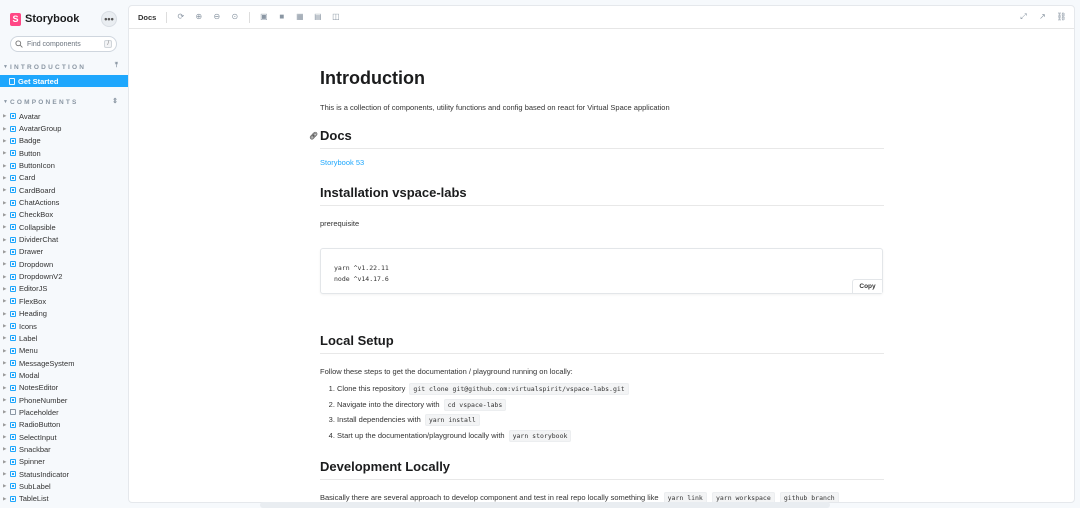 This screenshot has width=1080, height=508. What do you see at coordinates (64, 425) in the screenshot?
I see `sidebar-item: ▶ RadioButton` at bounding box center [64, 425].